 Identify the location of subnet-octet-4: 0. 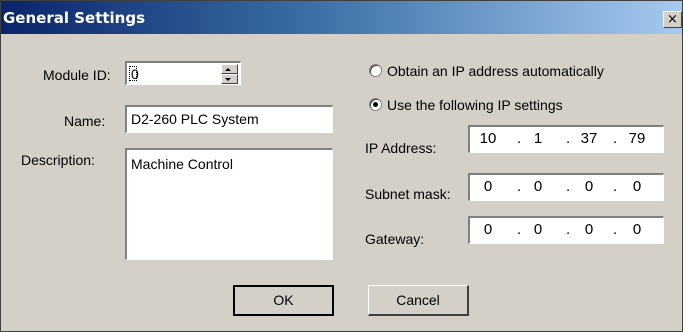
(637, 186).